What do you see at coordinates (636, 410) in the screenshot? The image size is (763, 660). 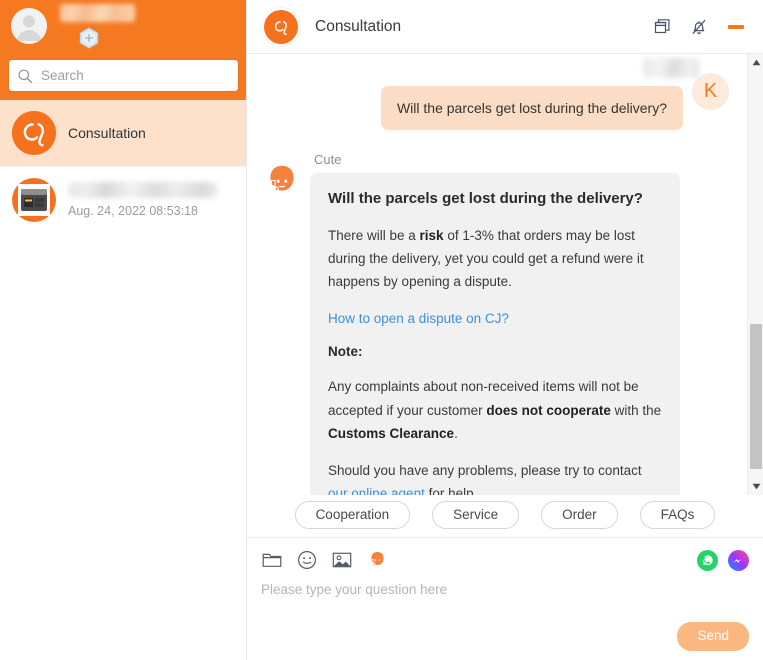 I see `p2-mid: with the` at bounding box center [636, 410].